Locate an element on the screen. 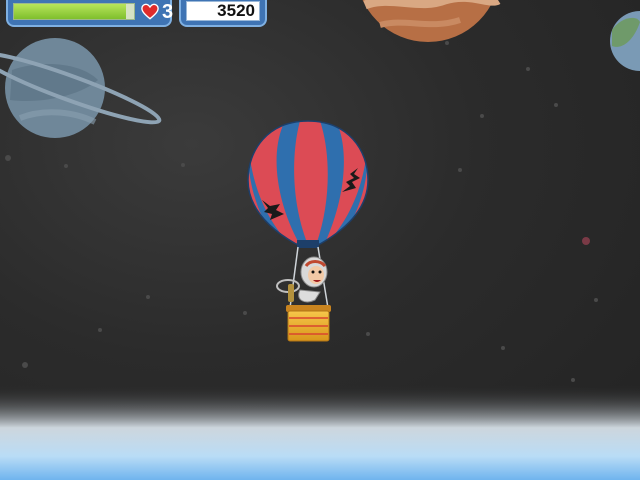 The width and height of the screenshot is (640, 480). ringed-planet is located at coordinates (81, 88).